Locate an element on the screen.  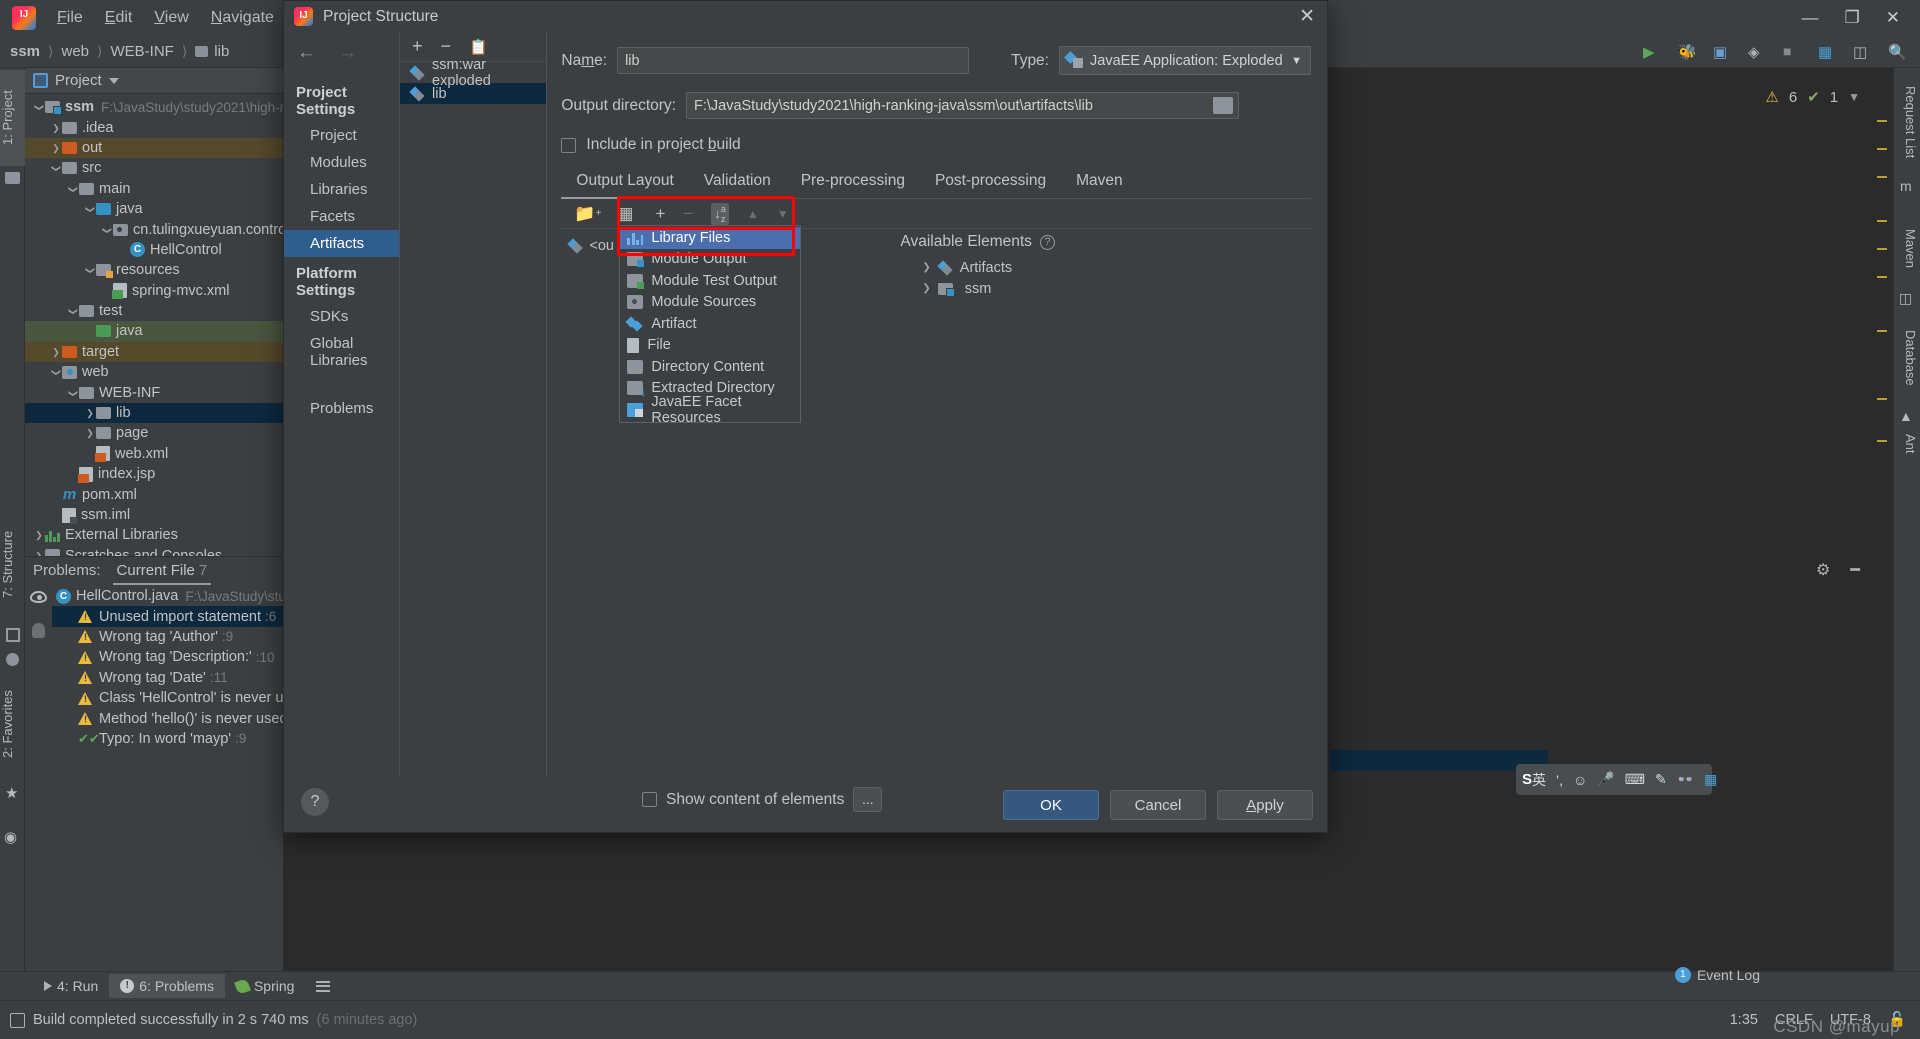
help-button: ? is located at coordinates (315, 802).